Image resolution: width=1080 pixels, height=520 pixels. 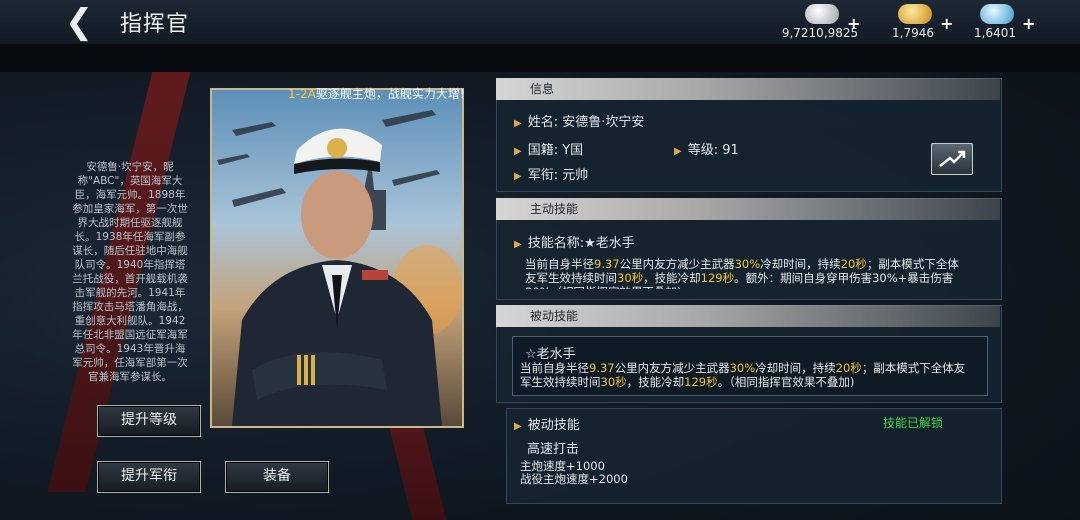 I want to click on gold-value: 1,7946, so click(x=913, y=33).